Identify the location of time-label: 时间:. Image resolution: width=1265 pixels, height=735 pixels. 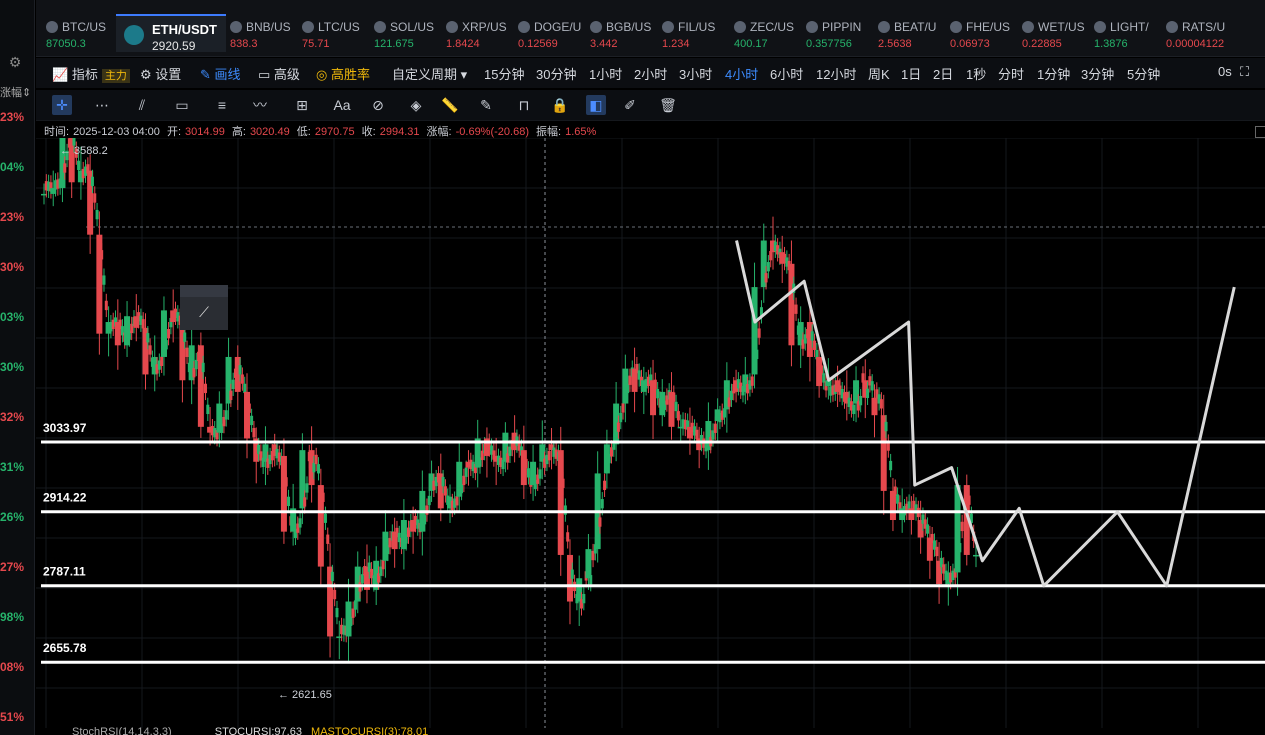
(57, 132).